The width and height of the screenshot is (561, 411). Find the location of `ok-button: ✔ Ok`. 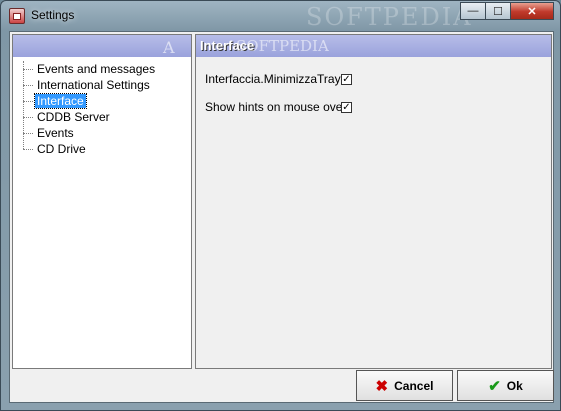

ok-button: ✔ Ok is located at coordinates (505, 385).